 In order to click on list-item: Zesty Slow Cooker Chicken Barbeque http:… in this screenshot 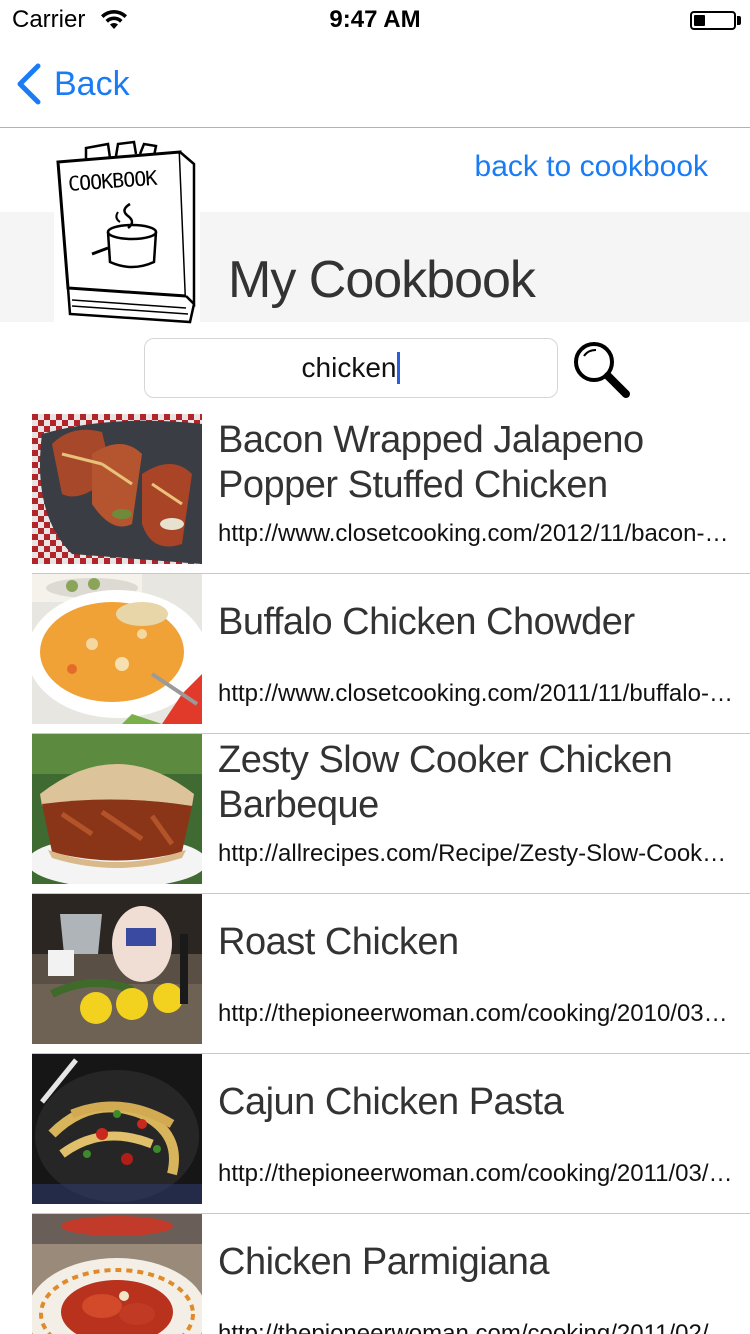, I will do `click(375, 814)`.